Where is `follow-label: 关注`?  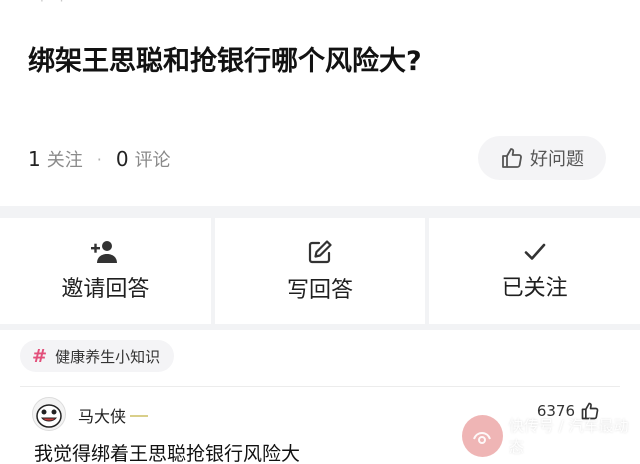 follow-label: 关注 is located at coordinates (65, 159).